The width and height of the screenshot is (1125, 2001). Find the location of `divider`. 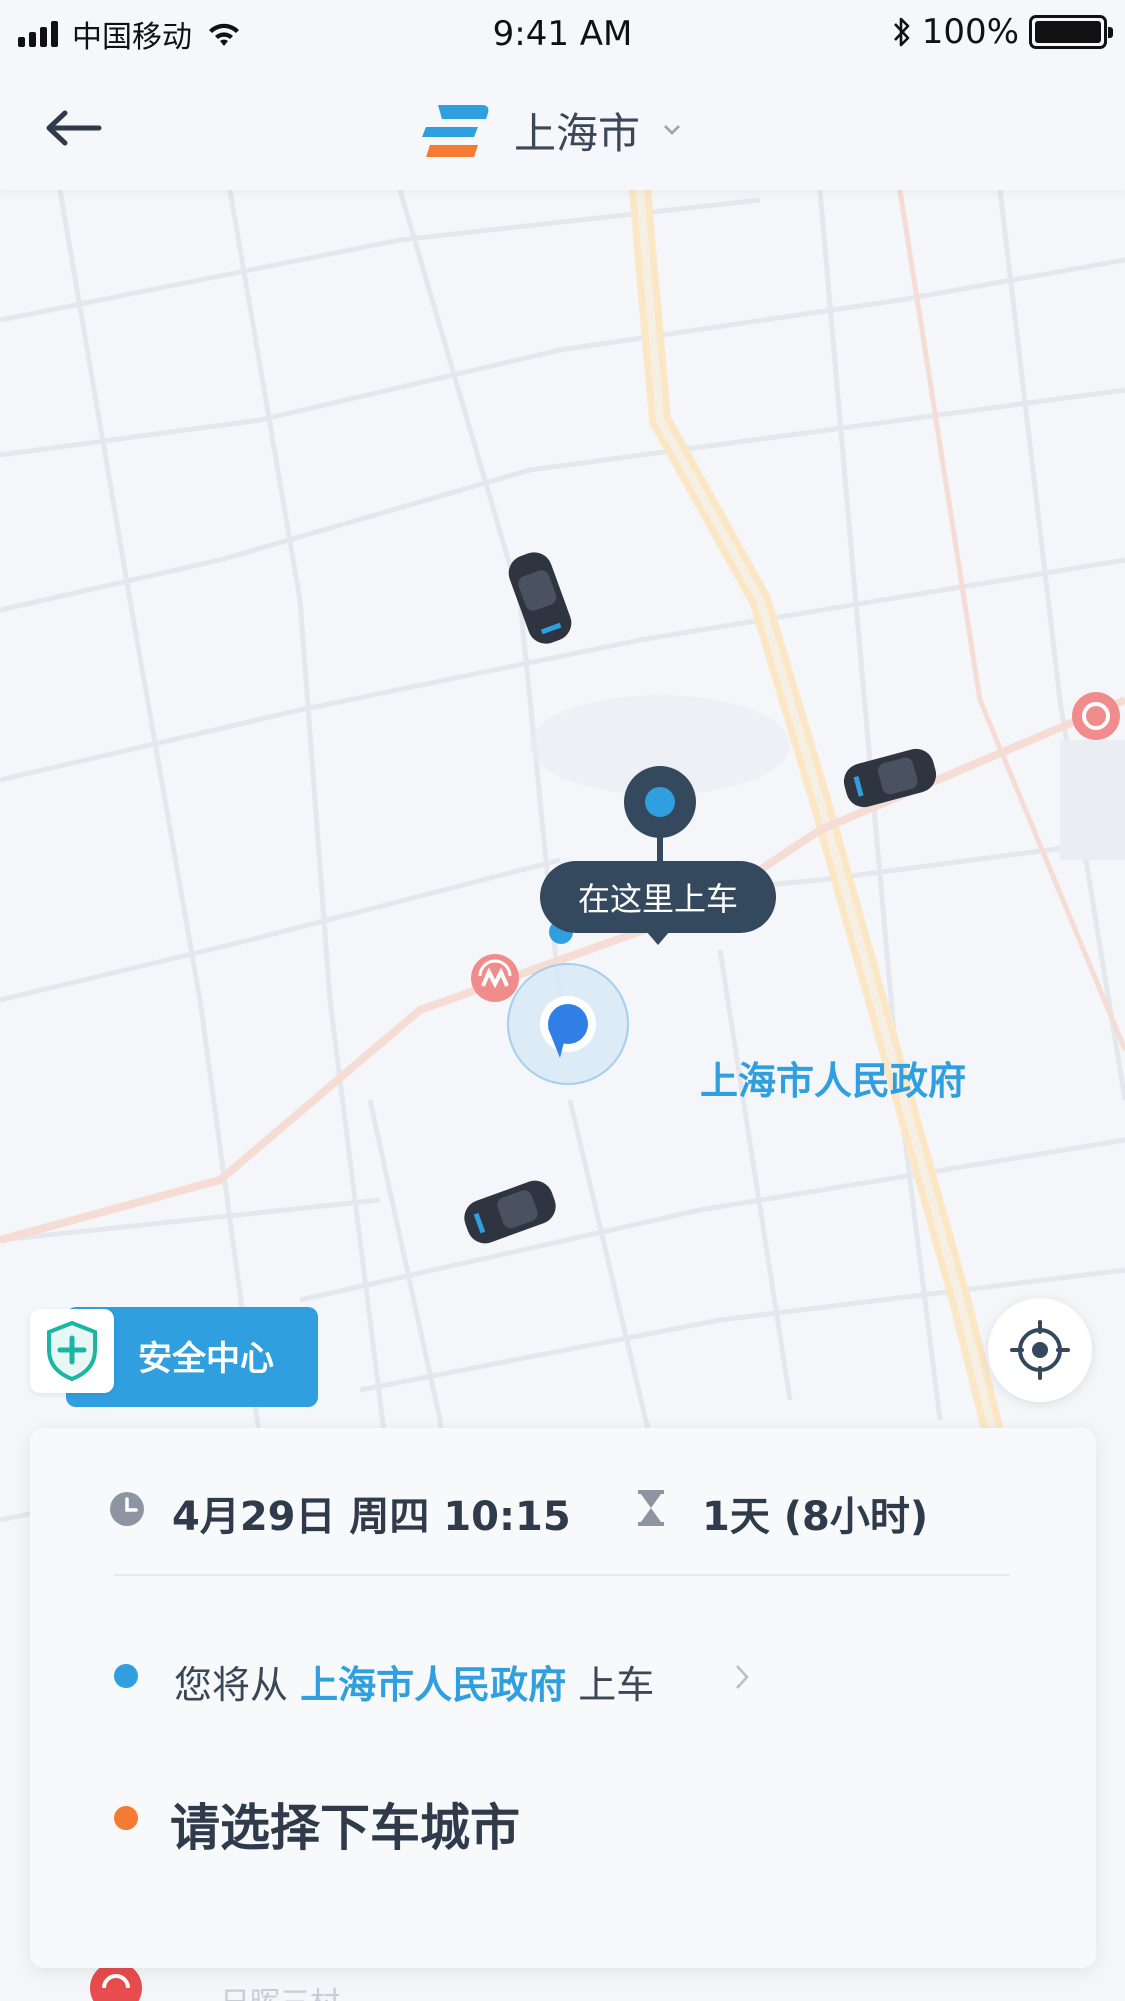

divider is located at coordinates (562, 1575).